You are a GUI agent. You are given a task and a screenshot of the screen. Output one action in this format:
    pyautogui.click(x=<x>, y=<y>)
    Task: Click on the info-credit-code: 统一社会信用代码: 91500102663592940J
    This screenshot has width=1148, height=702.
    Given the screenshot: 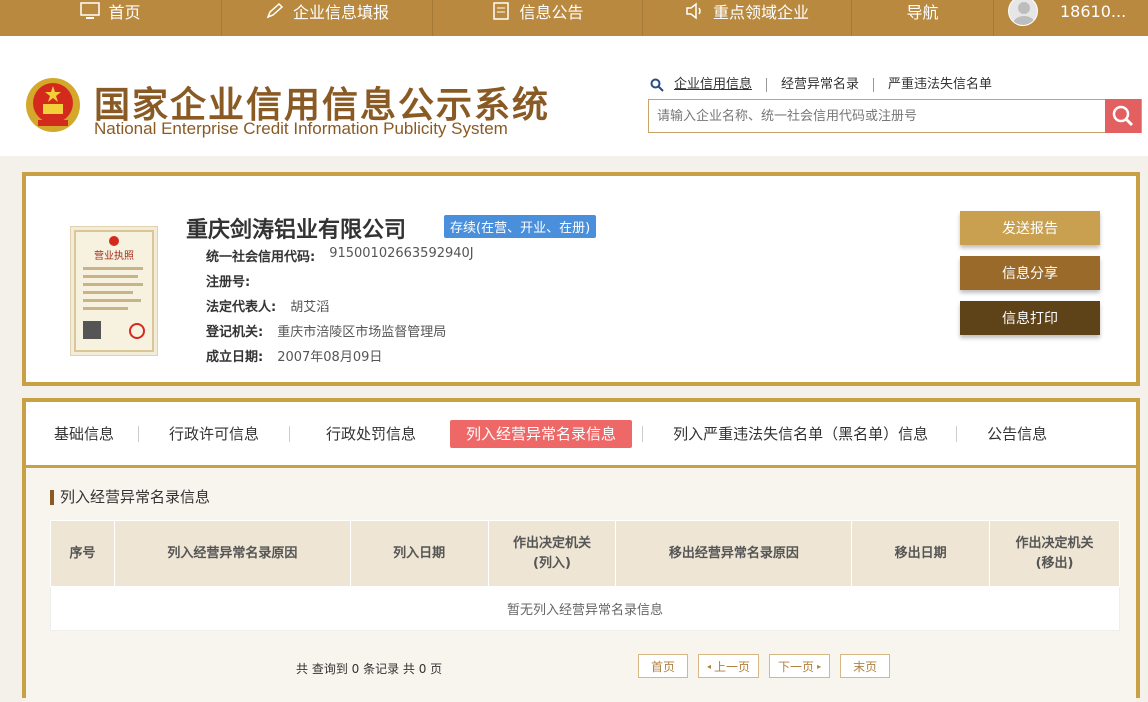 What is the action you would take?
    pyautogui.click(x=340, y=255)
    